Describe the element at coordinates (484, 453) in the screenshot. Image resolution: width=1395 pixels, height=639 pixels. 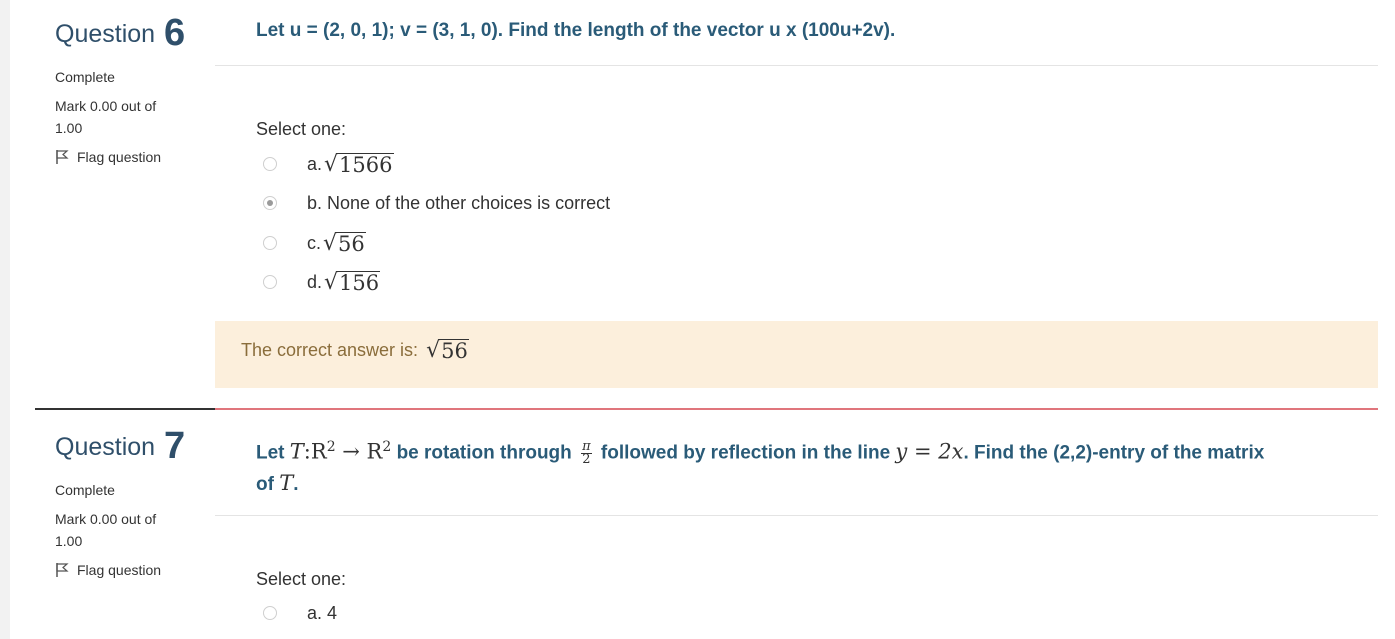
I see `prompt-be-rotation: be rotation through` at that location.